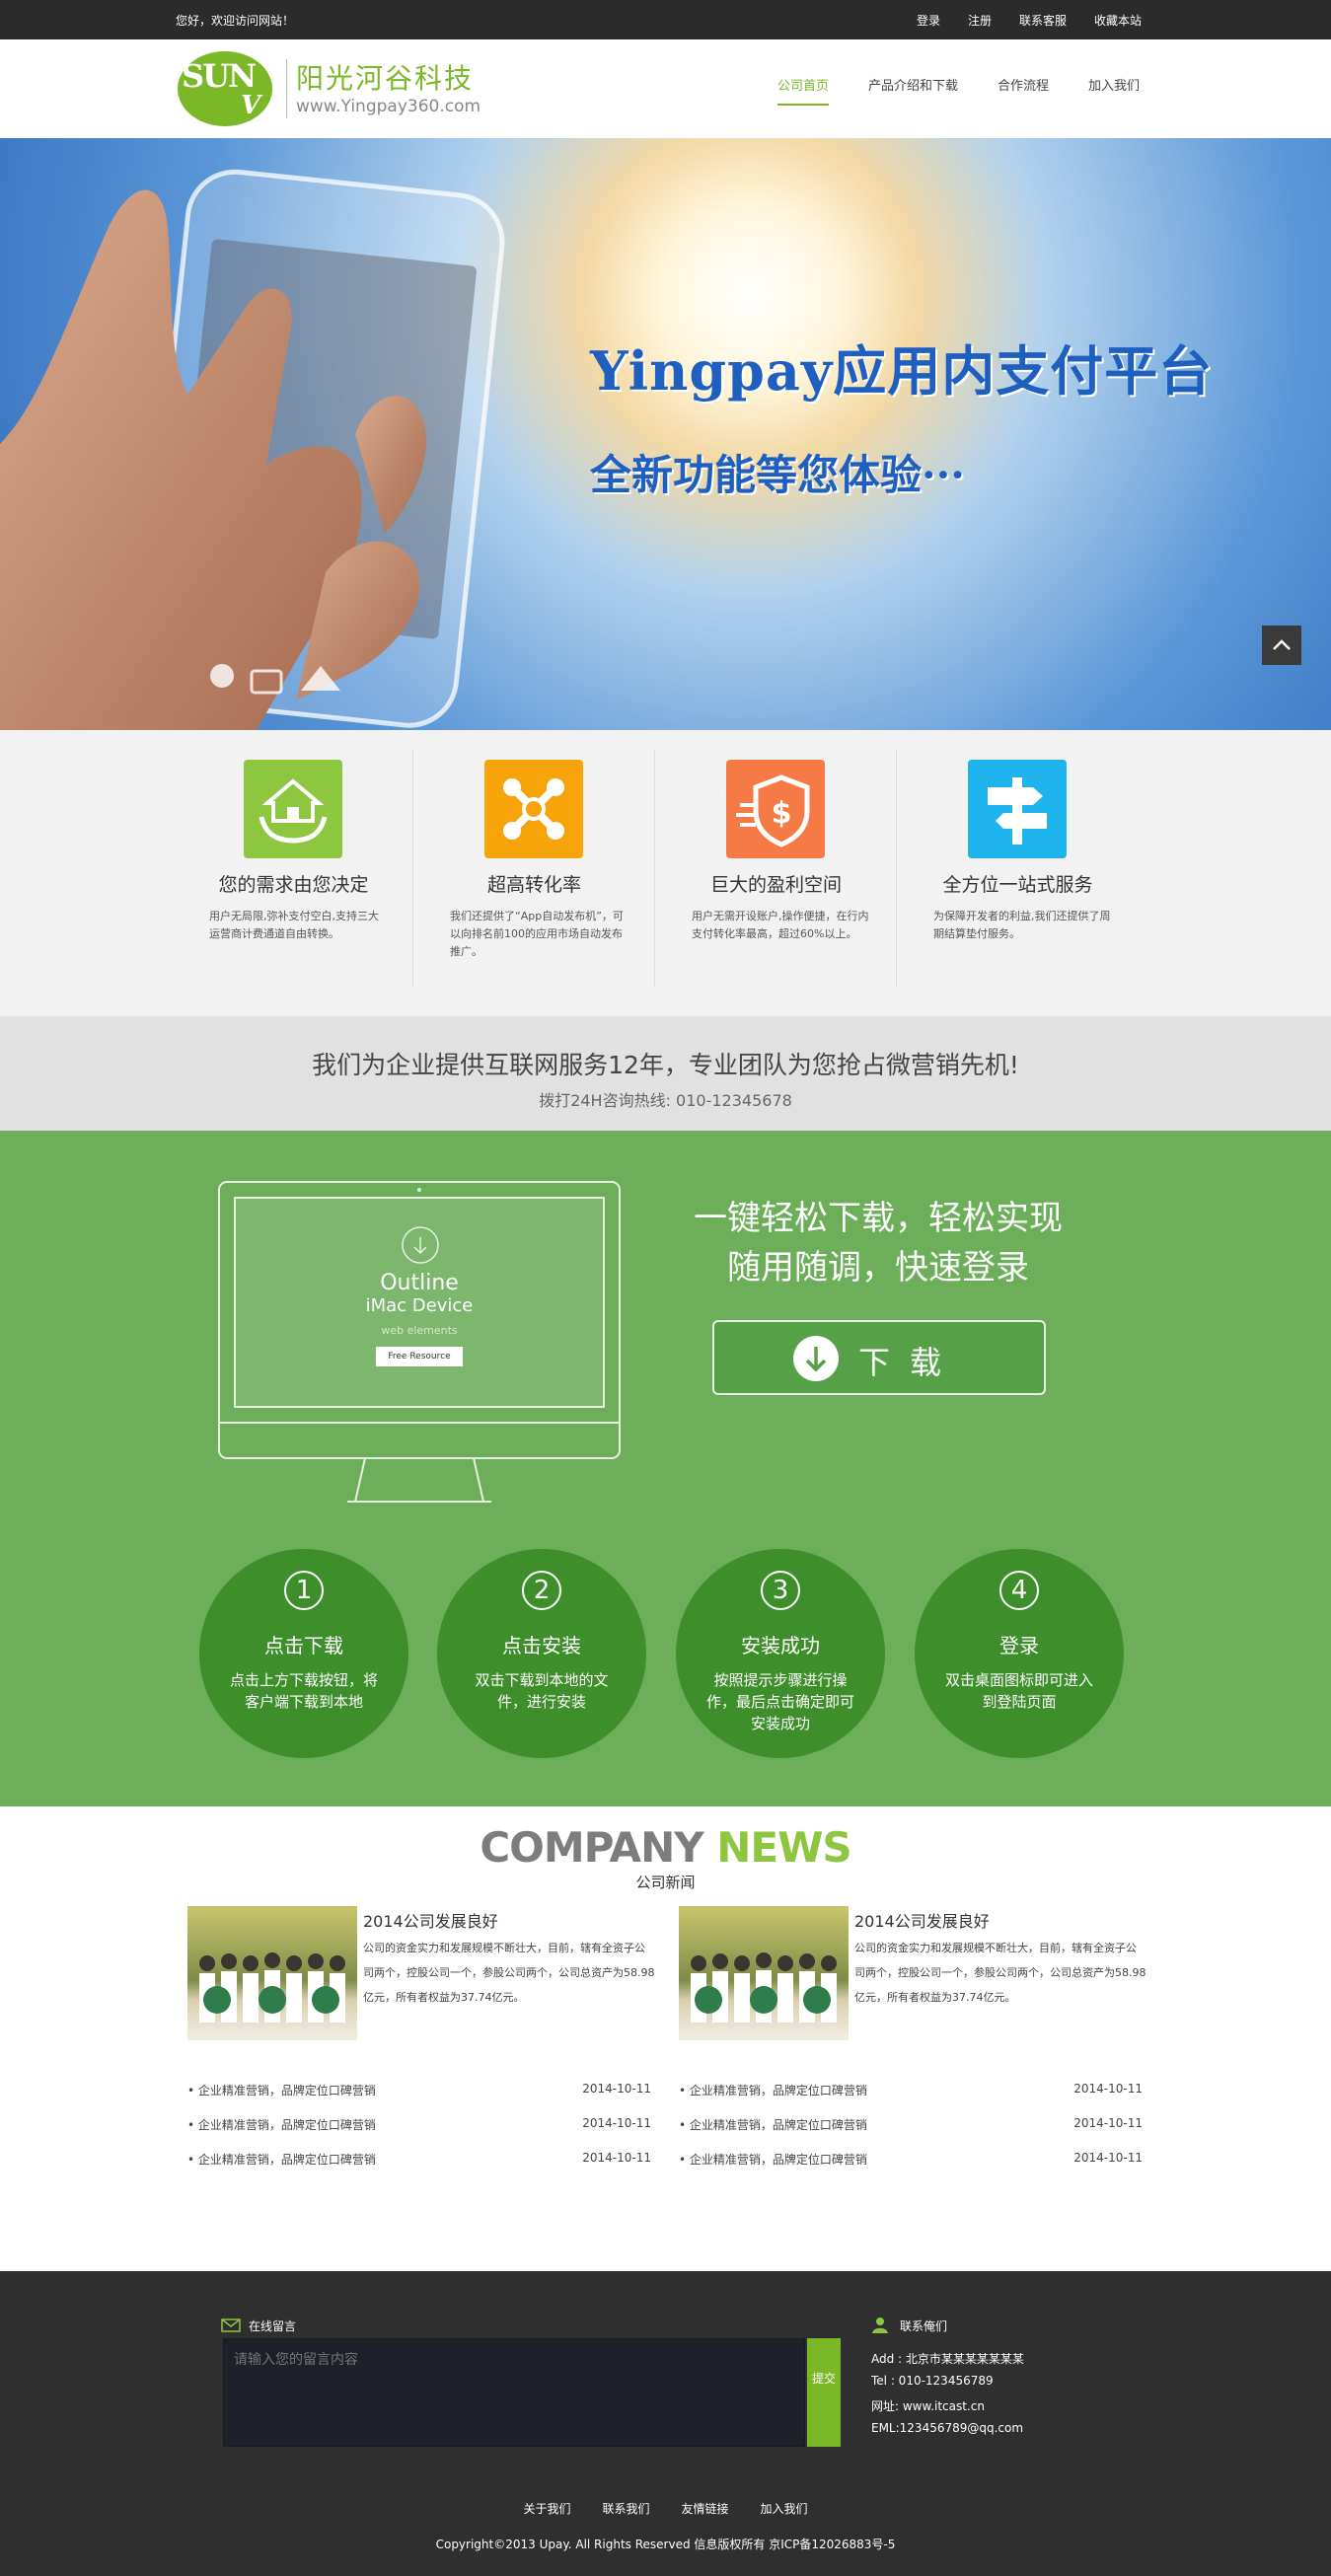 The width and height of the screenshot is (1331, 2576). I want to click on step-title: 点击下载, so click(303, 1645).